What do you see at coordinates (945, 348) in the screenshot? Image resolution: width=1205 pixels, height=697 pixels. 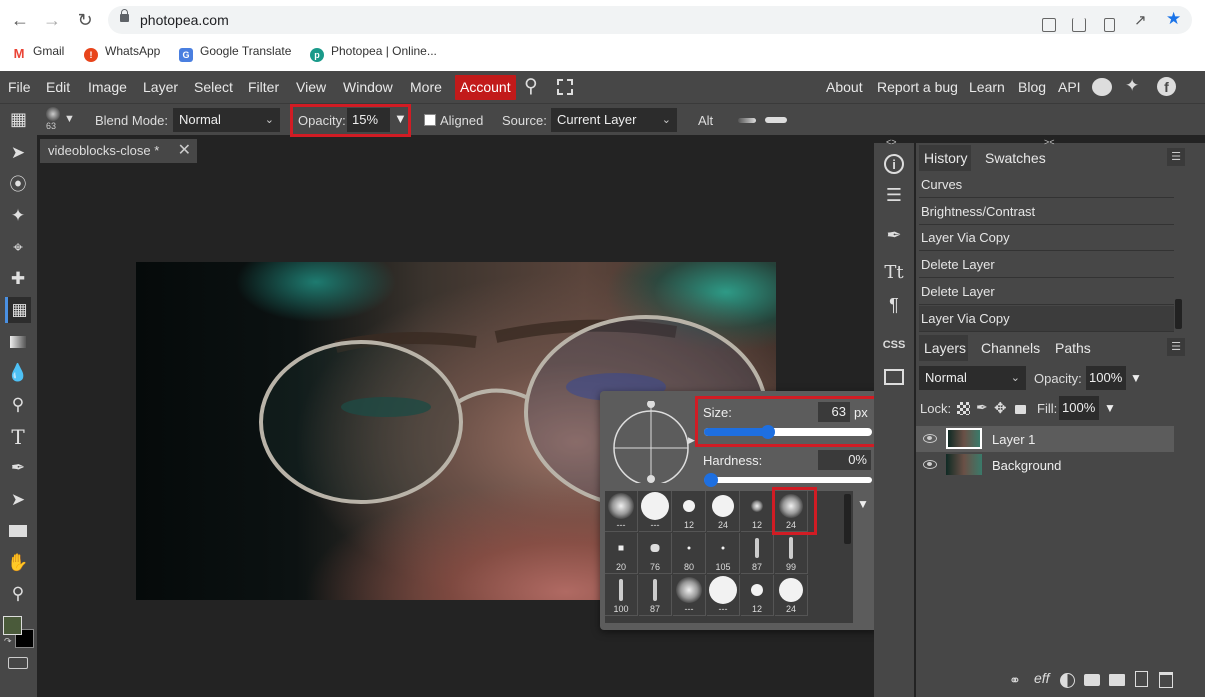 I see `tab-layers: Layers` at bounding box center [945, 348].